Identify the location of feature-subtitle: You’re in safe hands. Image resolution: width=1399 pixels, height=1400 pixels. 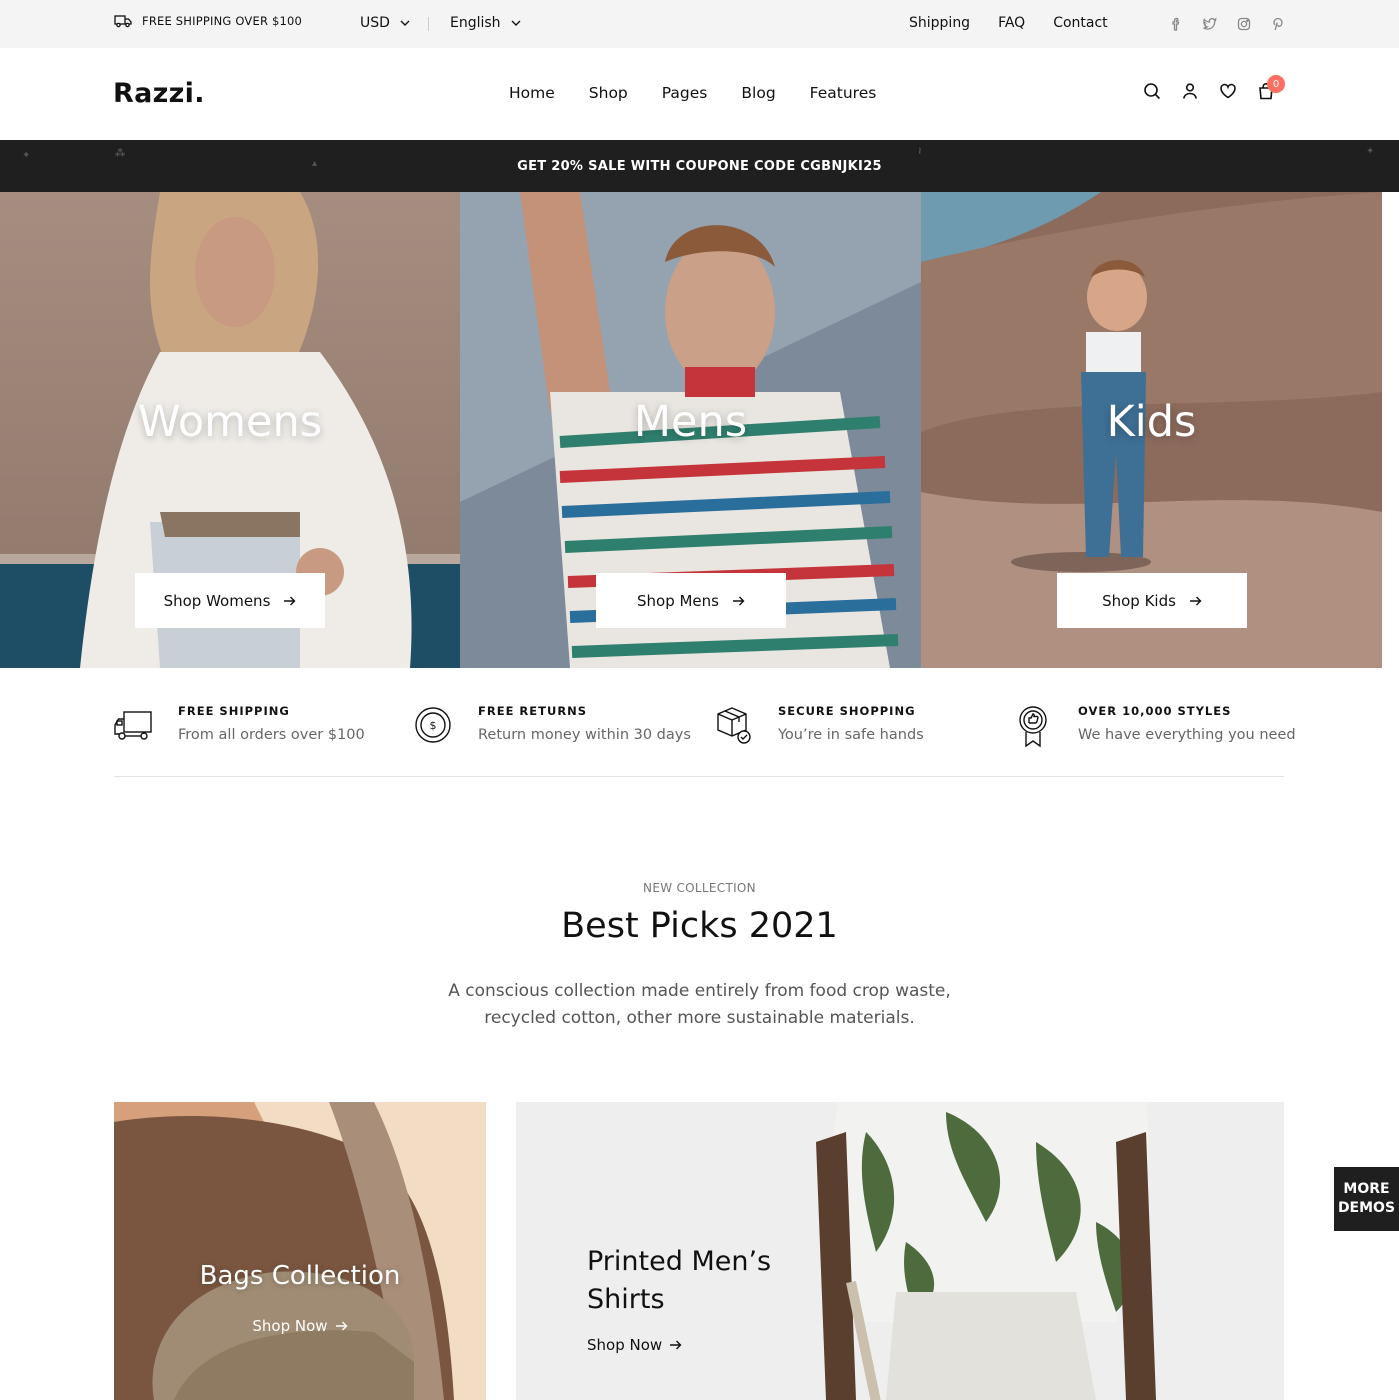
(851, 735).